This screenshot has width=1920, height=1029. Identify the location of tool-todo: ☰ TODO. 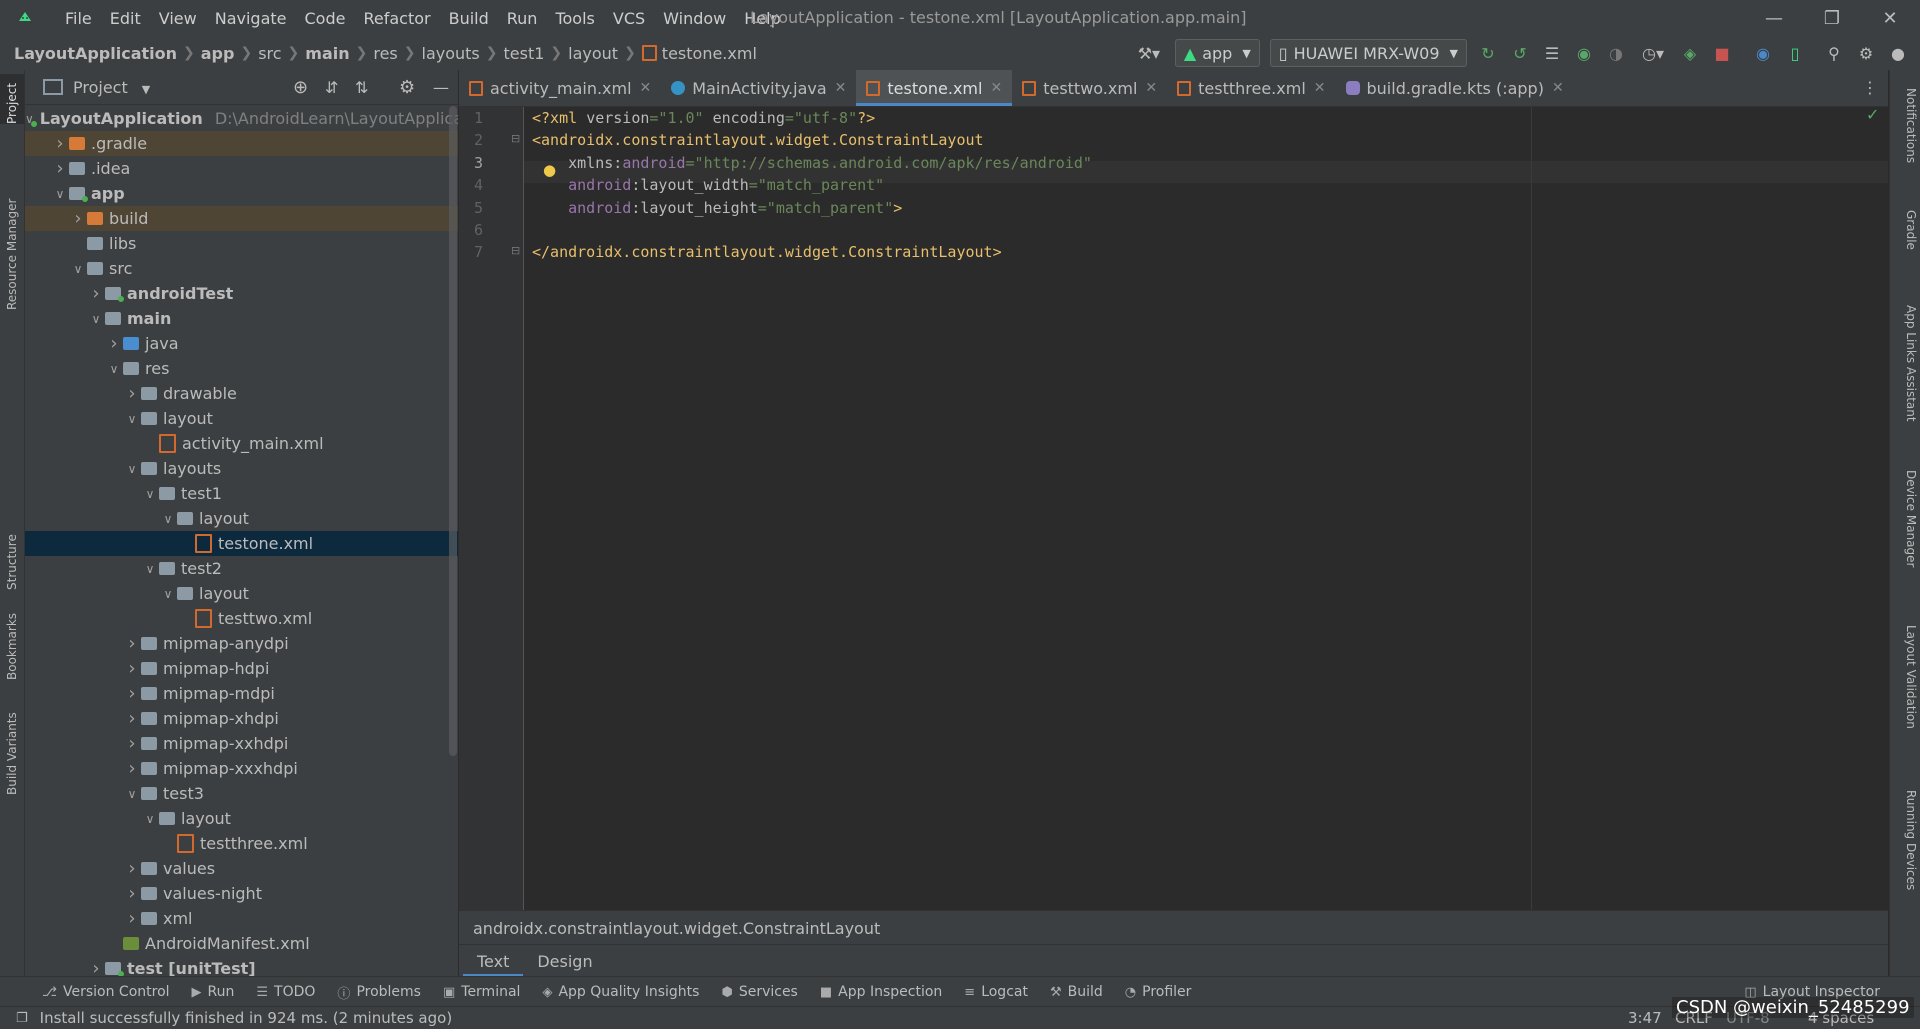
(285, 992).